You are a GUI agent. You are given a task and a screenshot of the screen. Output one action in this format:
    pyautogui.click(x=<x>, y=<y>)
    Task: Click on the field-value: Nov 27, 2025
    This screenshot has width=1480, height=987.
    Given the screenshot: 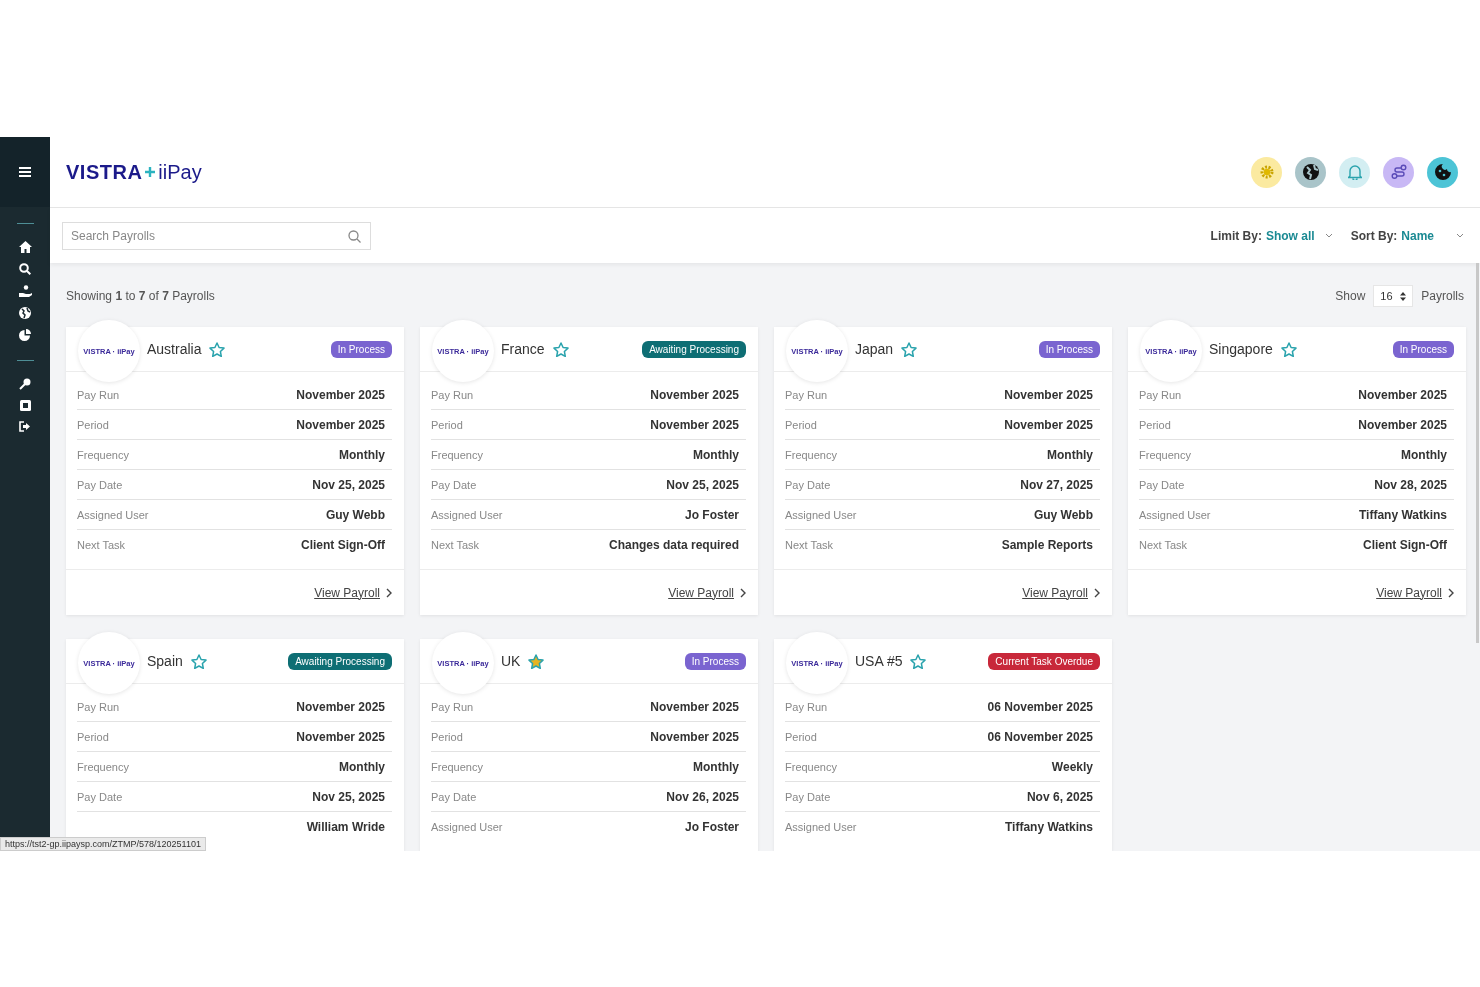 What is the action you would take?
    pyautogui.click(x=1057, y=484)
    